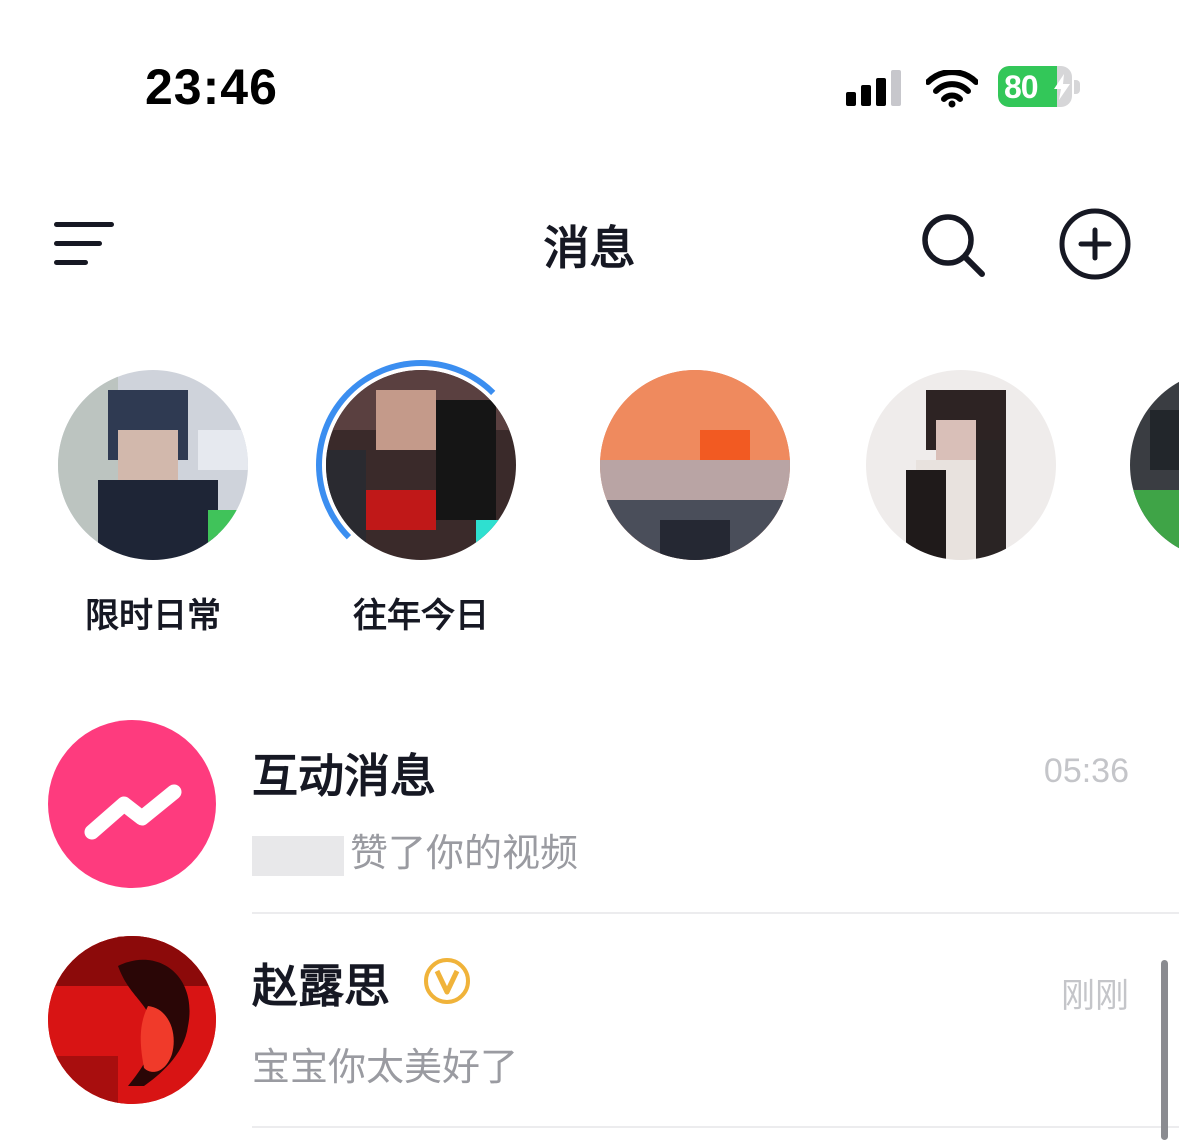  What do you see at coordinates (589, 248) in the screenshot?
I see `page-title: 消息` at bounding box center [589, 248].